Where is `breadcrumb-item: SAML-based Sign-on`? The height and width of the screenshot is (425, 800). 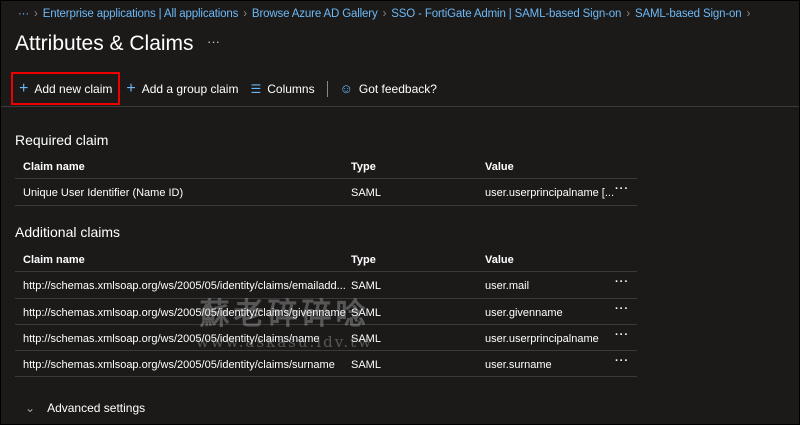 breadcrumb-item: SAML-based Sign-on is located at coordinates (688, 14).